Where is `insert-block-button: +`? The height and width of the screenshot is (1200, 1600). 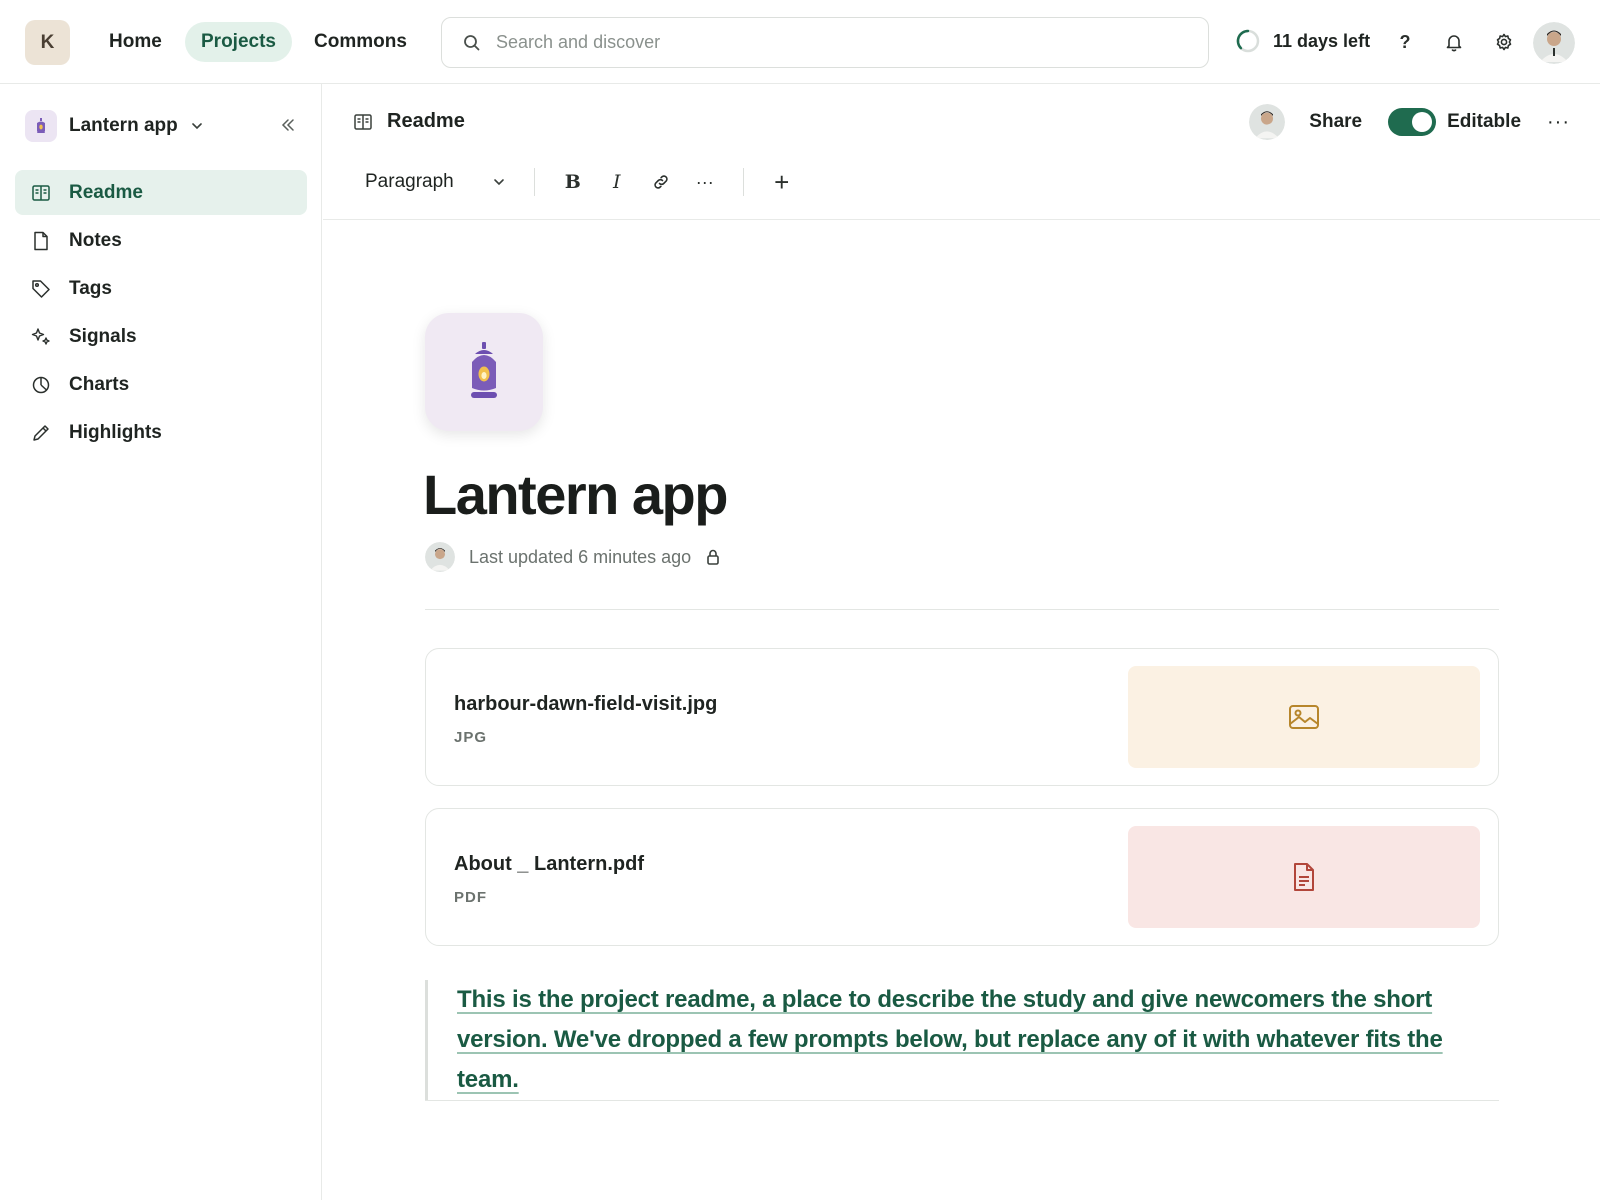
insert-block-button: + is located at coordinates (782, 182).